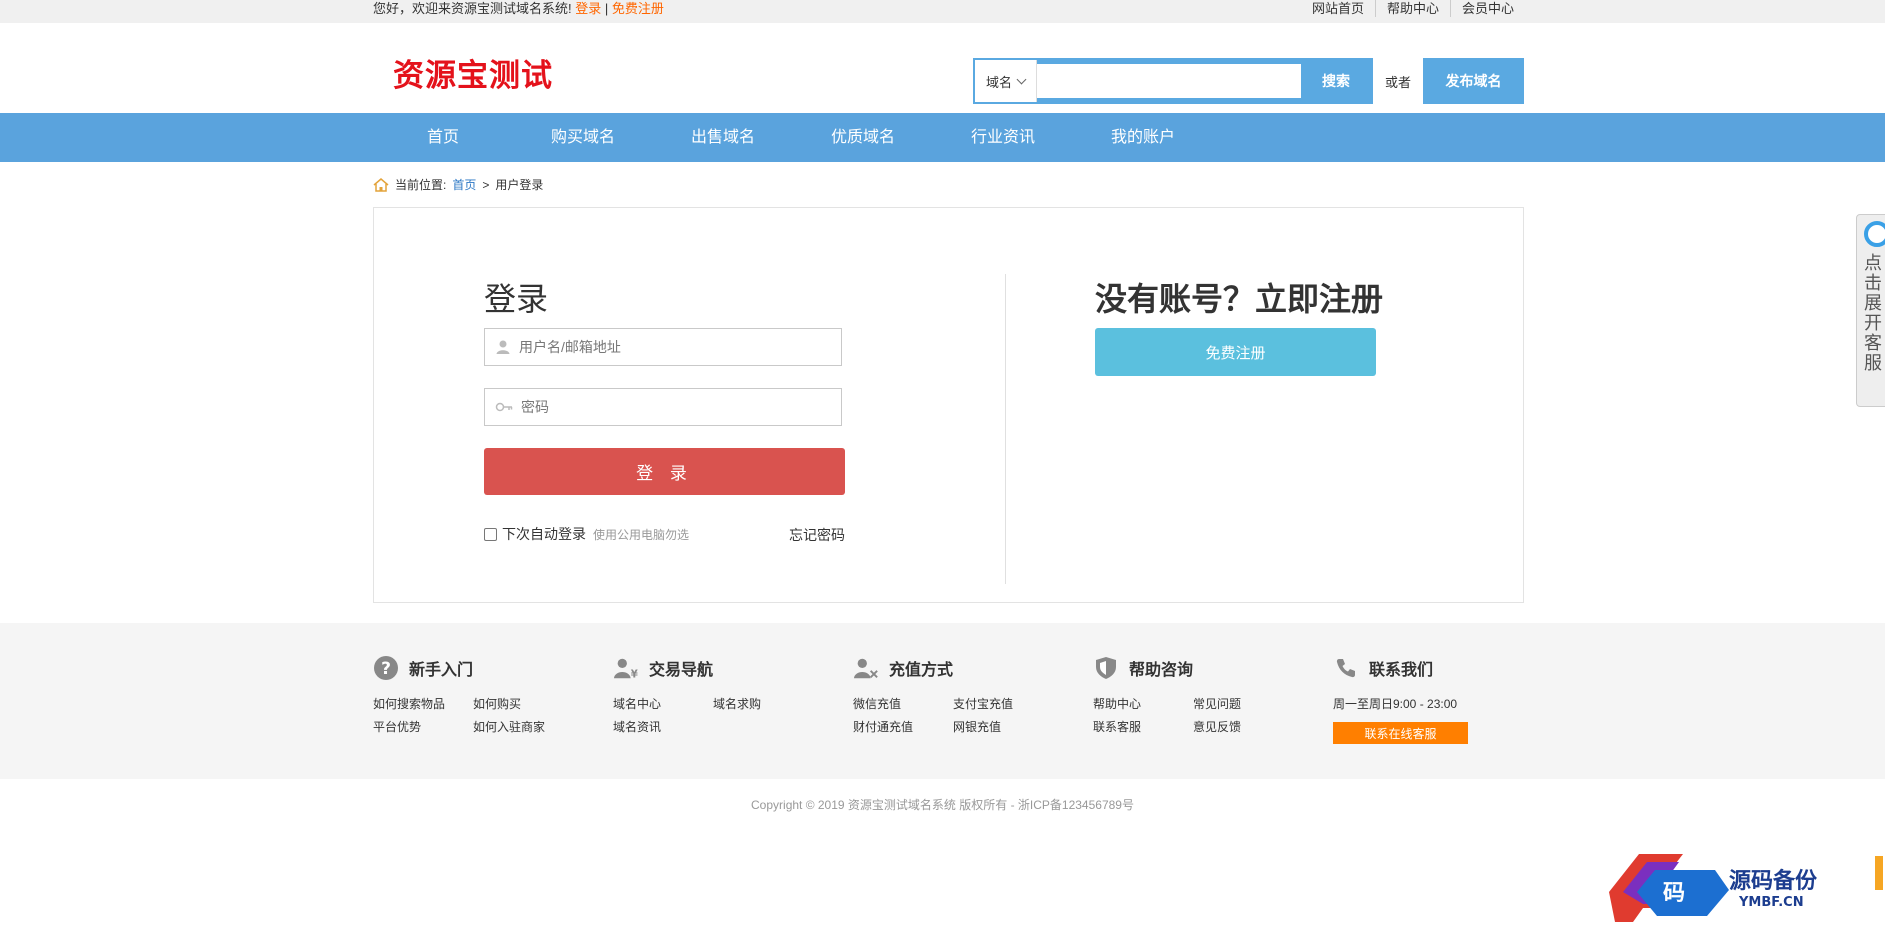  Describe the element at coordinates (1143, 703) in the screenshot. I see `footer-link: 帮助中心` at that location.